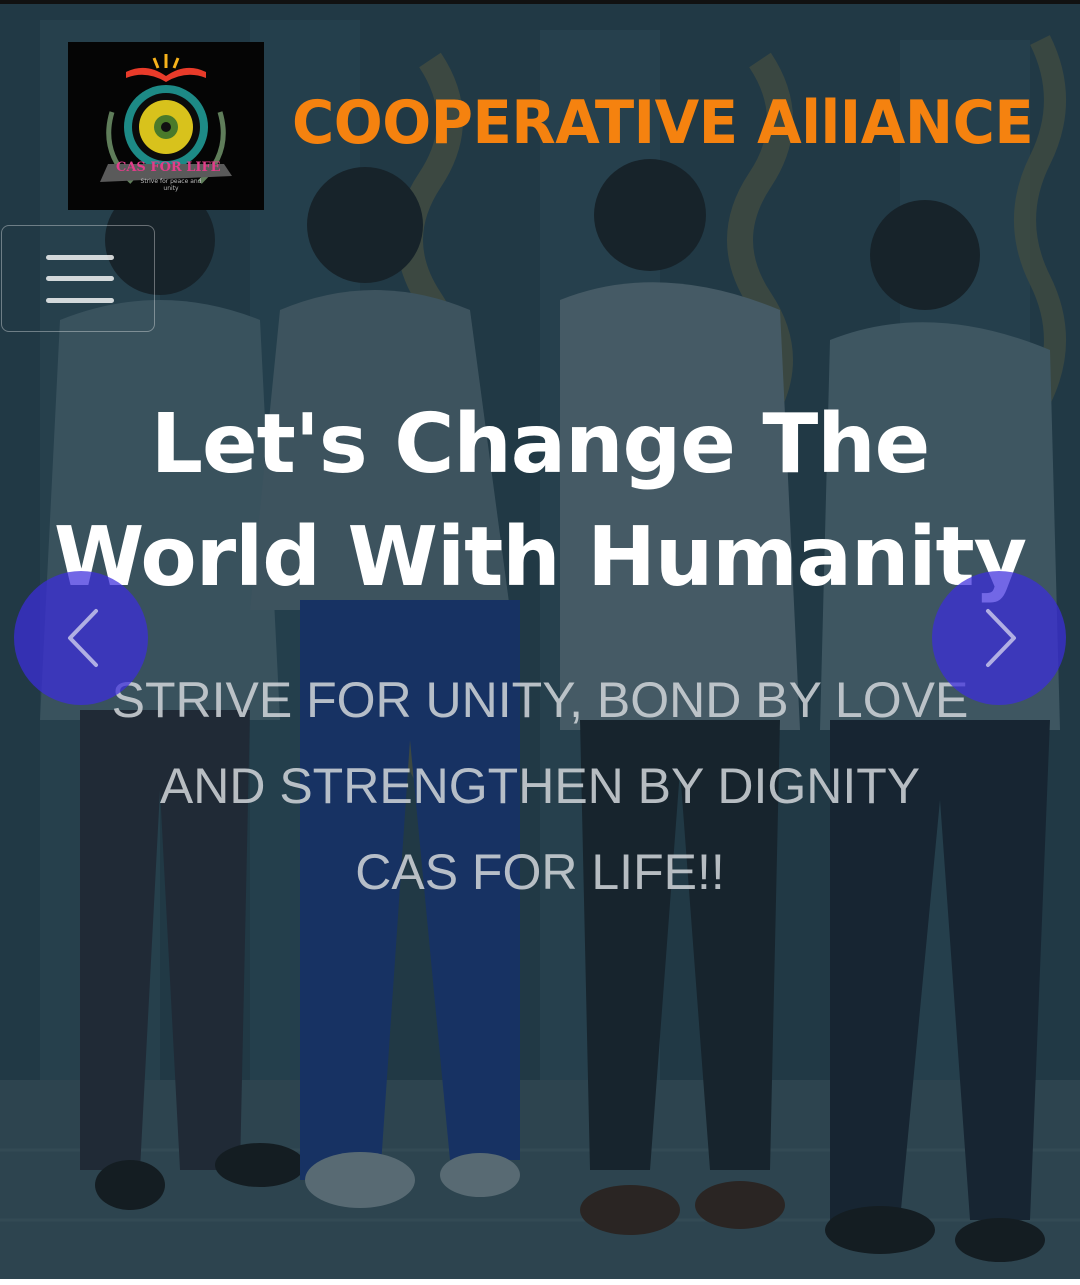 This screenshot has width=1080, height=1285. Describe the element at coordinates (540, 2) in the screenshot. I see `top-border` at that location.